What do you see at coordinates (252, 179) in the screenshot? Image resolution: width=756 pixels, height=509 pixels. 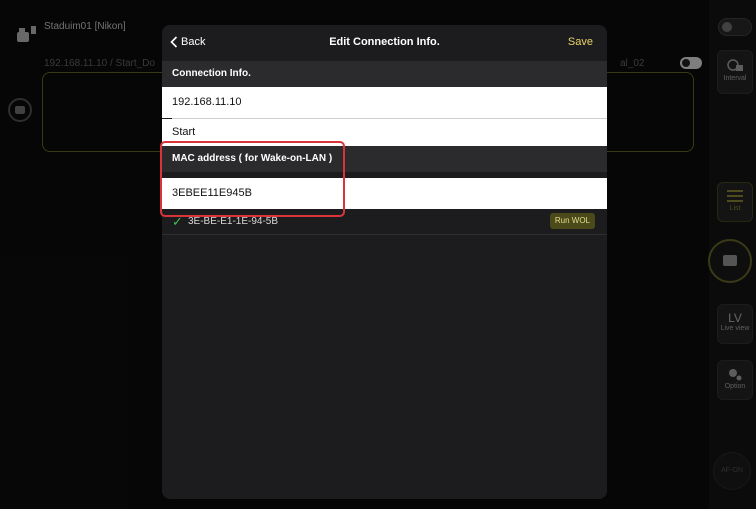 I see `mac-highlight-box` at bounding box center [252, 179].